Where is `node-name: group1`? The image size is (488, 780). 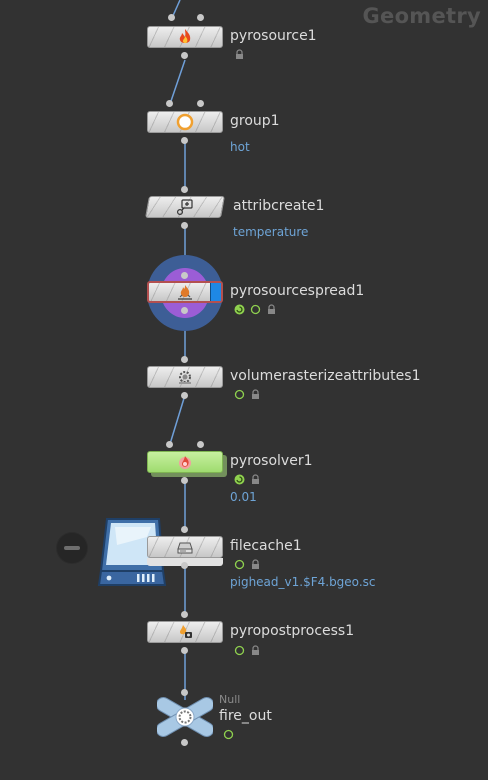 node-name: group1 is located at coordinates (255, 121).